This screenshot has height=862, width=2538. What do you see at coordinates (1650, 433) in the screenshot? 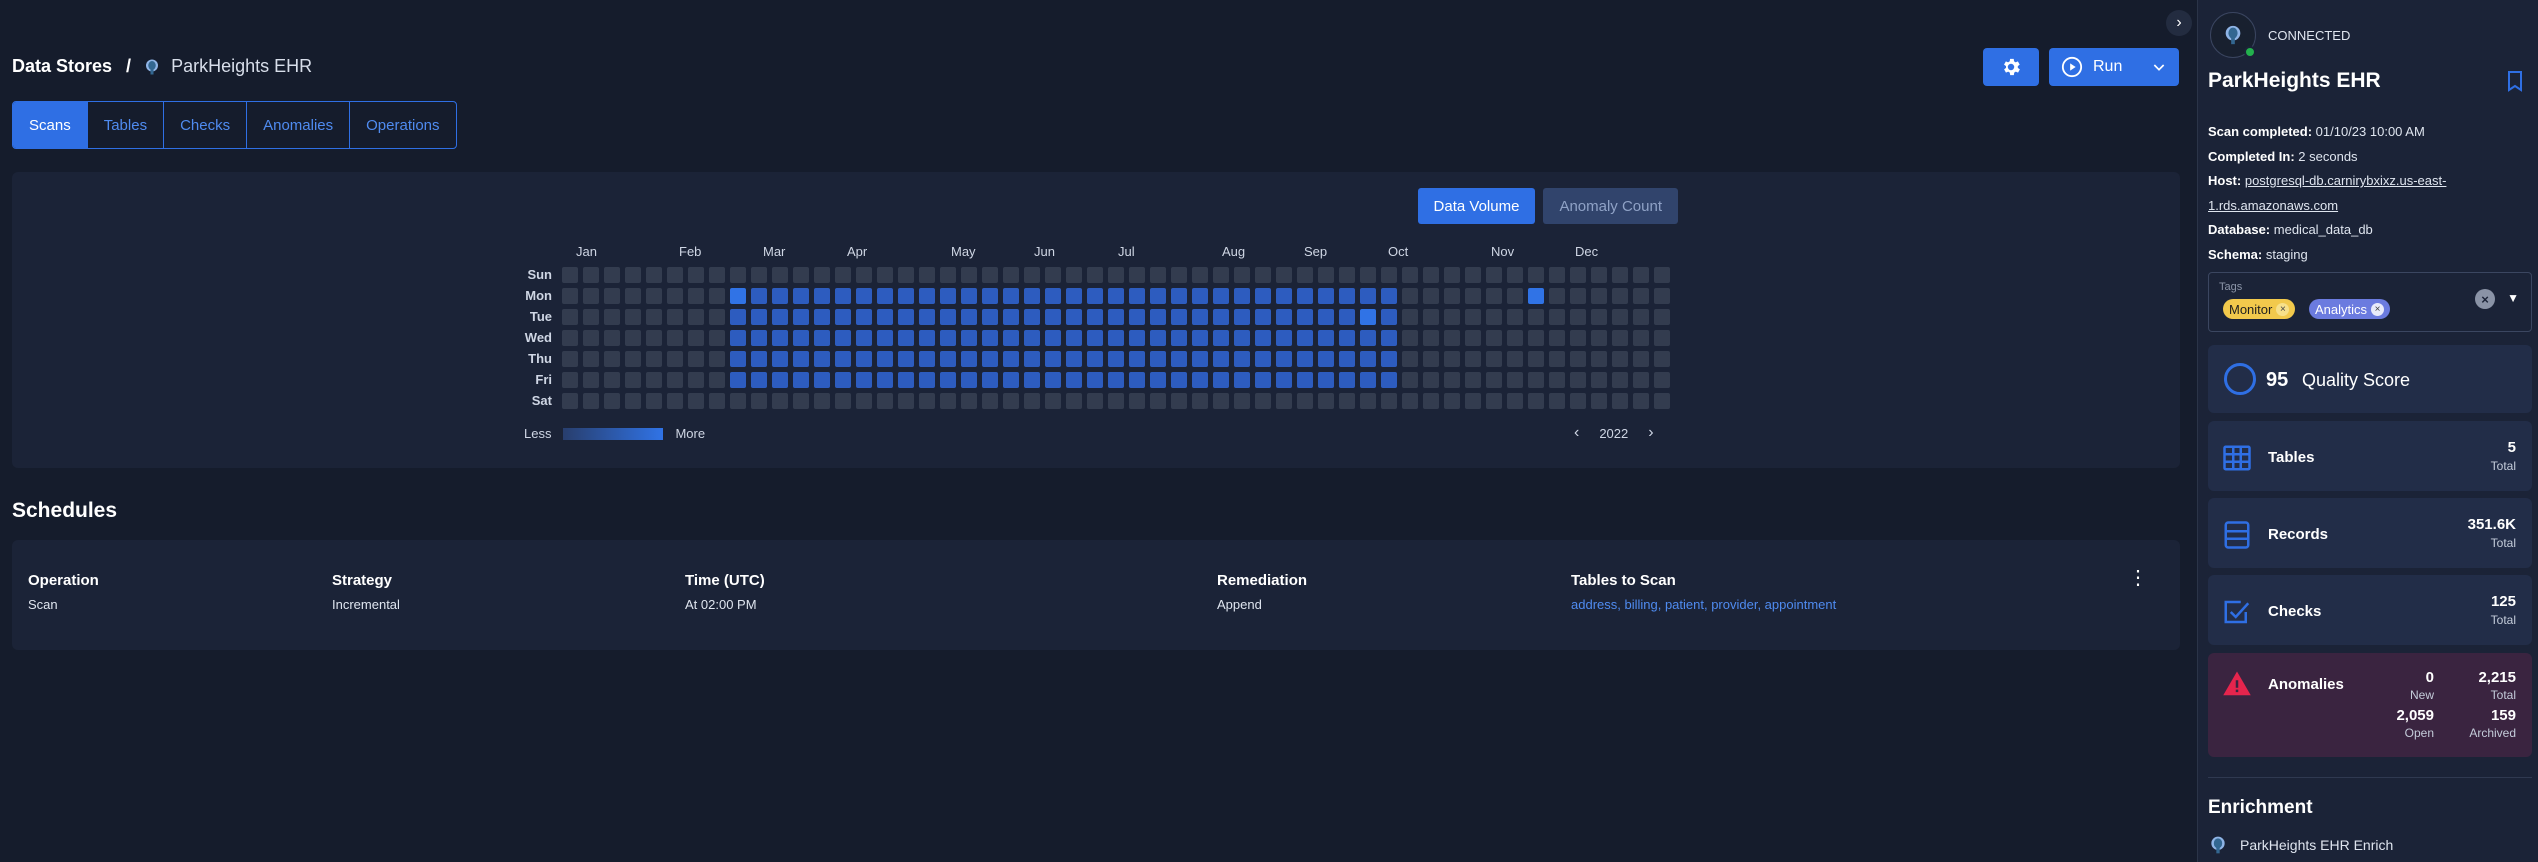
I see `chevron-right-icon: ›` at bounding box center [1650, 433].